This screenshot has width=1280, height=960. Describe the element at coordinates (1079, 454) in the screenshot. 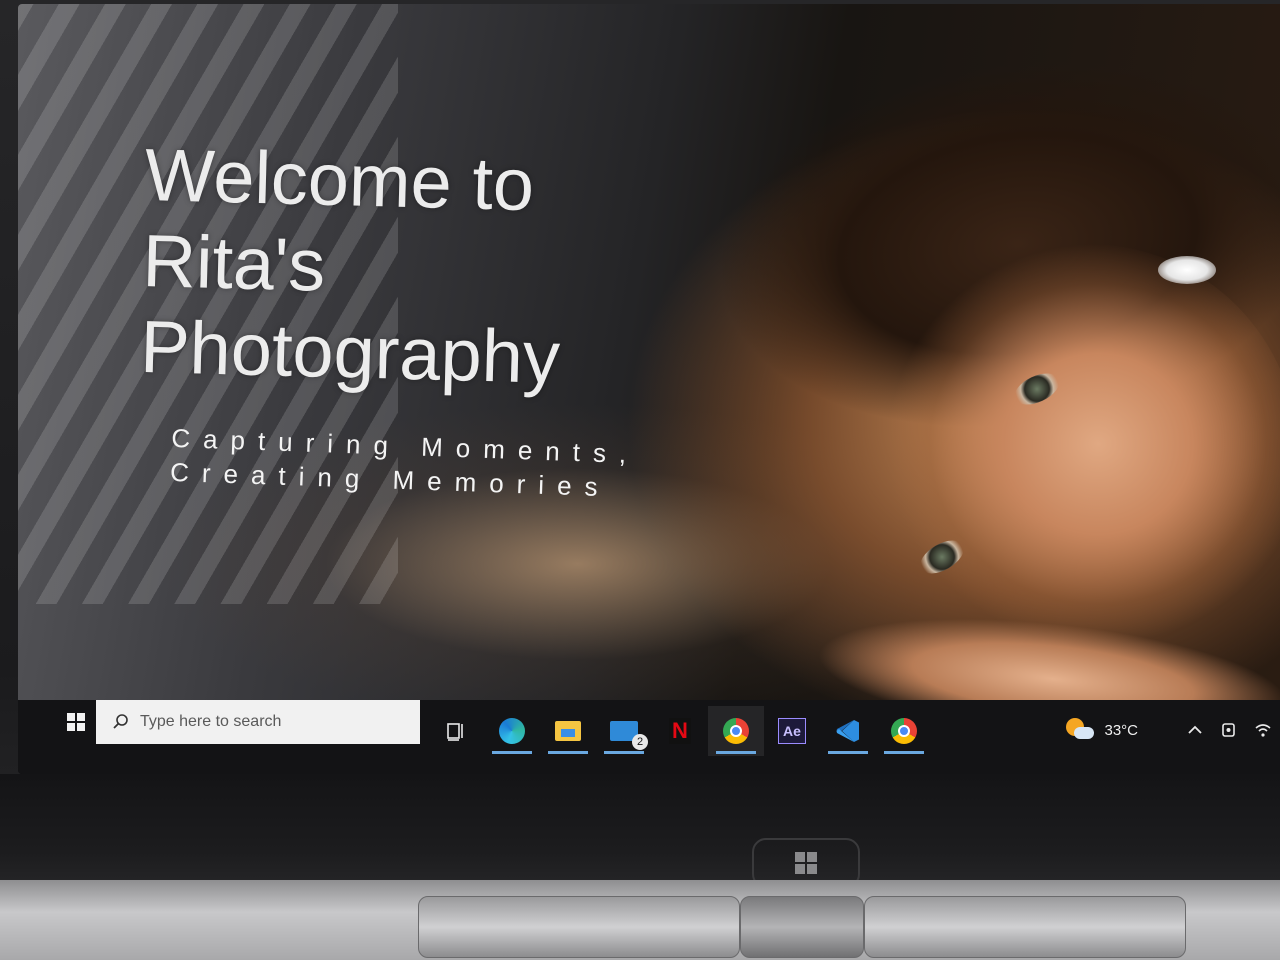

I see `hero-photo-face` at that location.